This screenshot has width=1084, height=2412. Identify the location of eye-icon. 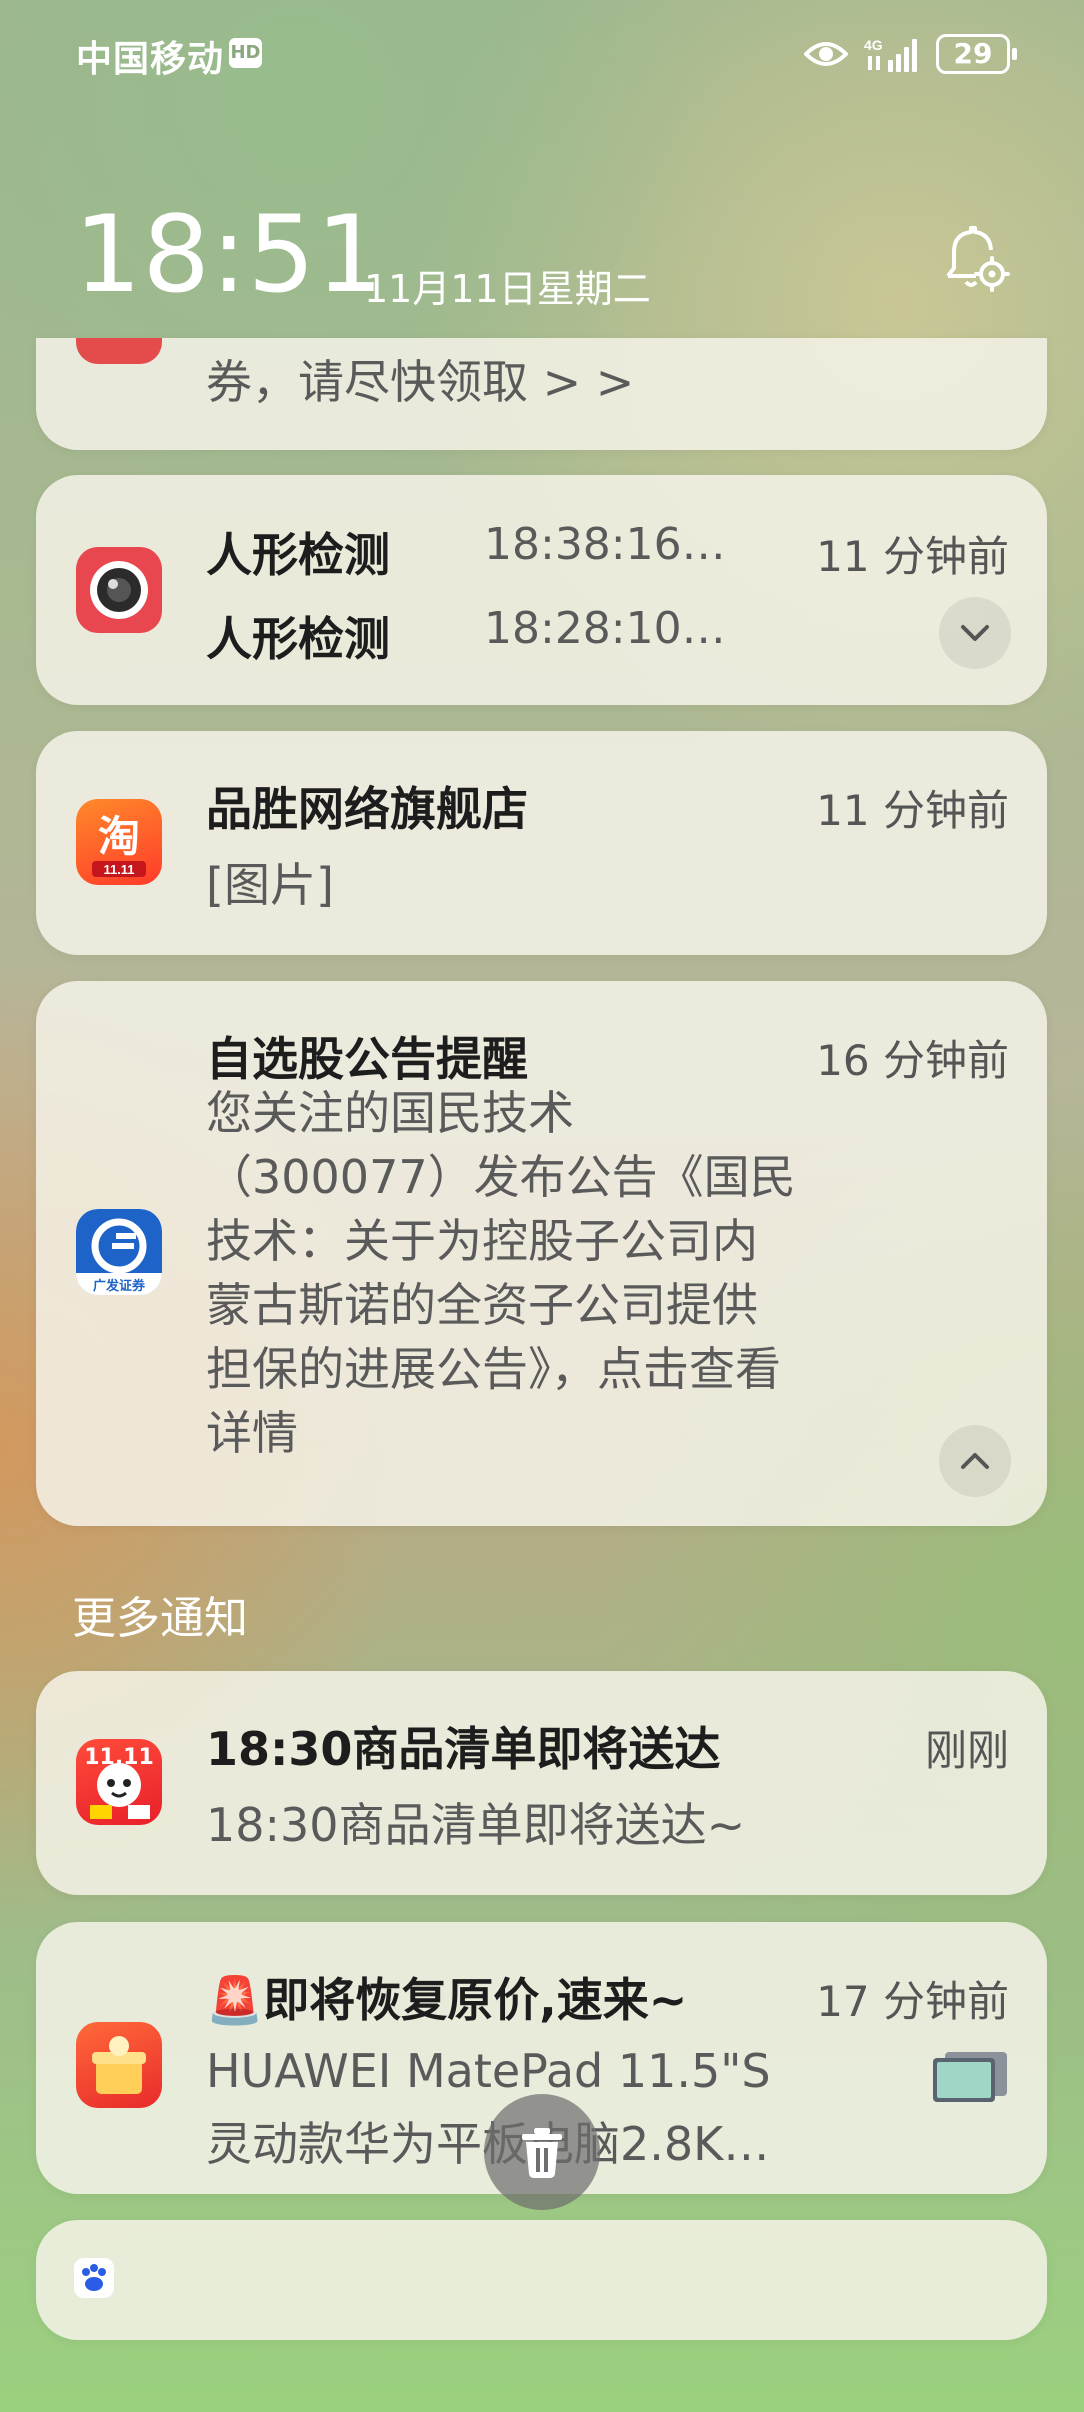
(826, 54).